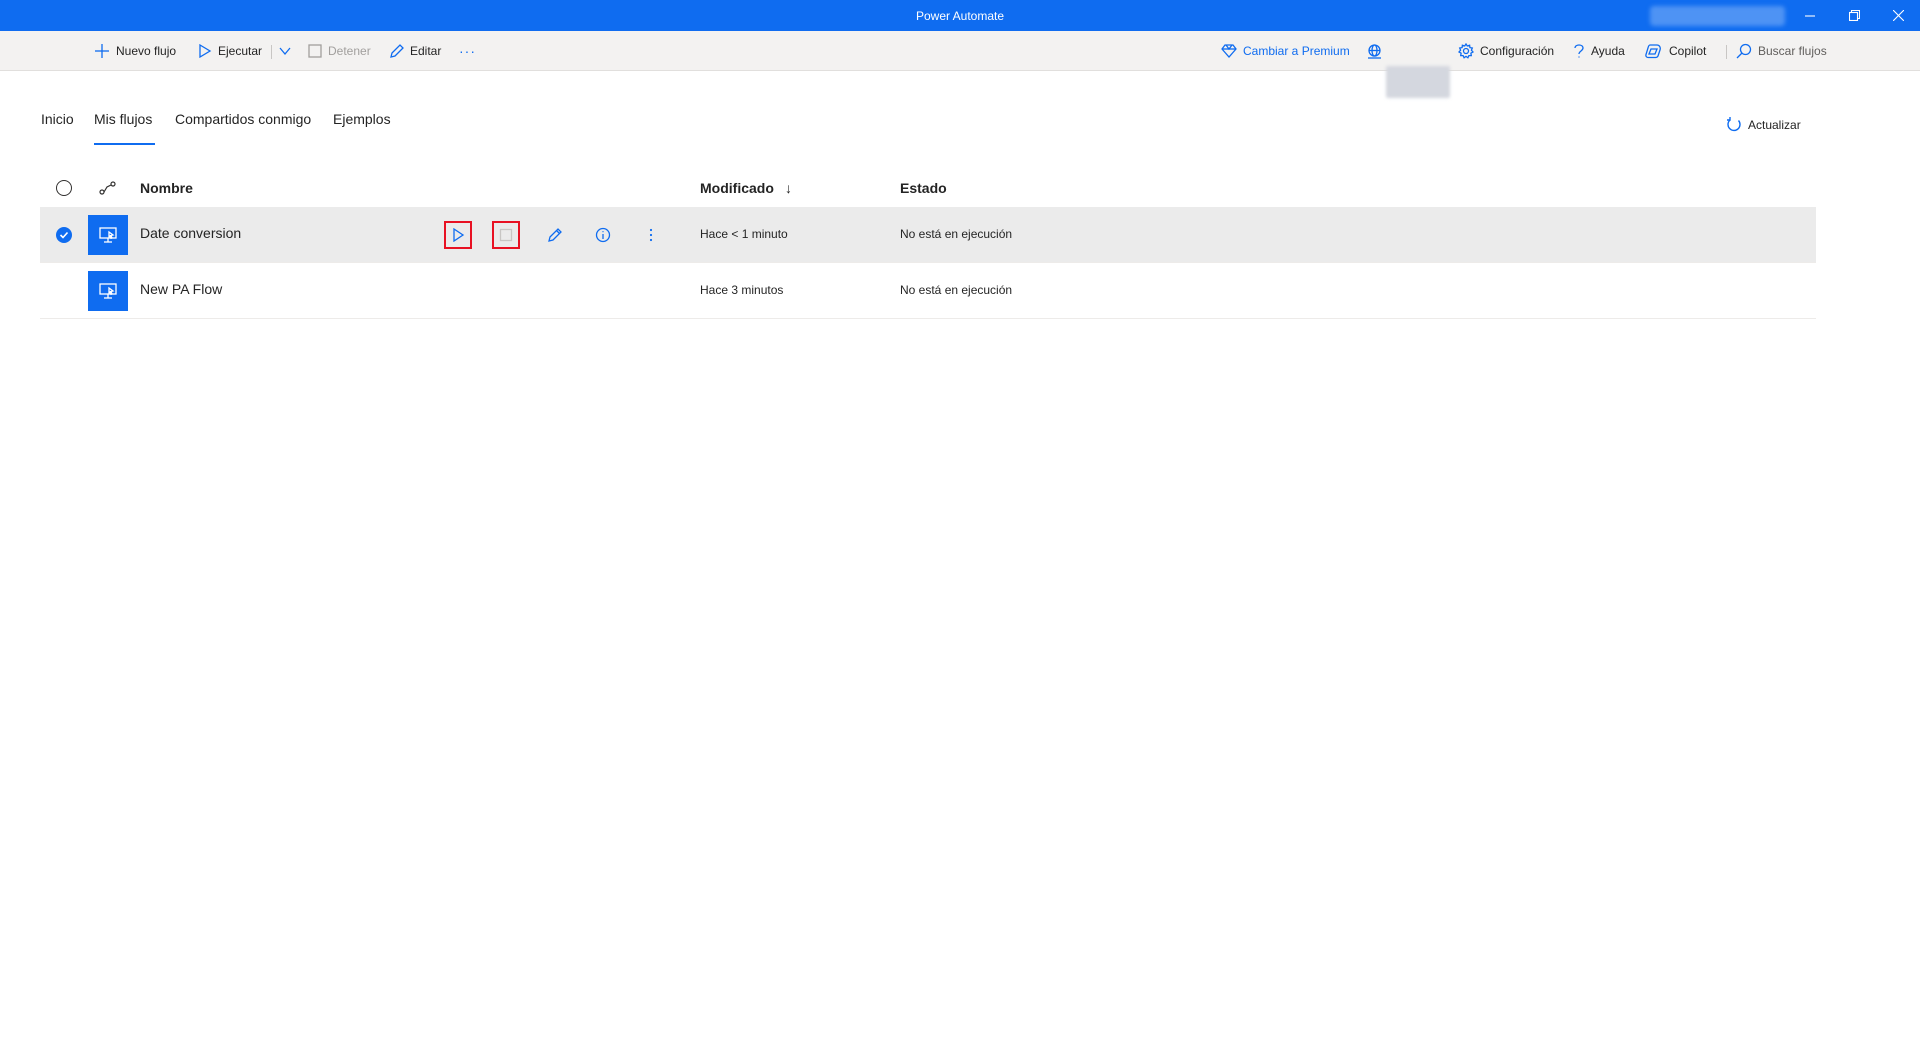  Describe the element at coordinates (190, 233) in the screenshot. I see `flow-name: Date conversion` at that location.